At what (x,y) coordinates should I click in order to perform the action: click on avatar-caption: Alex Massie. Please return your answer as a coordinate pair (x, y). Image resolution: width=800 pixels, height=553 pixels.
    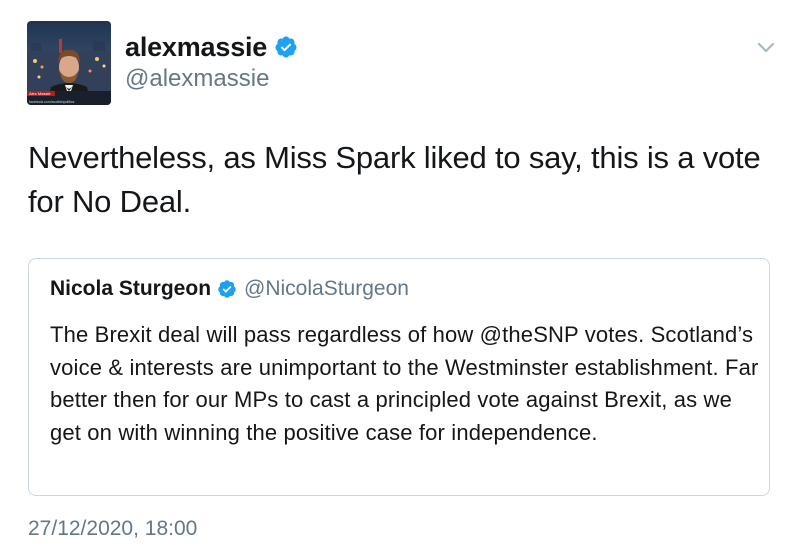
    Looking at the image, I should click on (40, 93).